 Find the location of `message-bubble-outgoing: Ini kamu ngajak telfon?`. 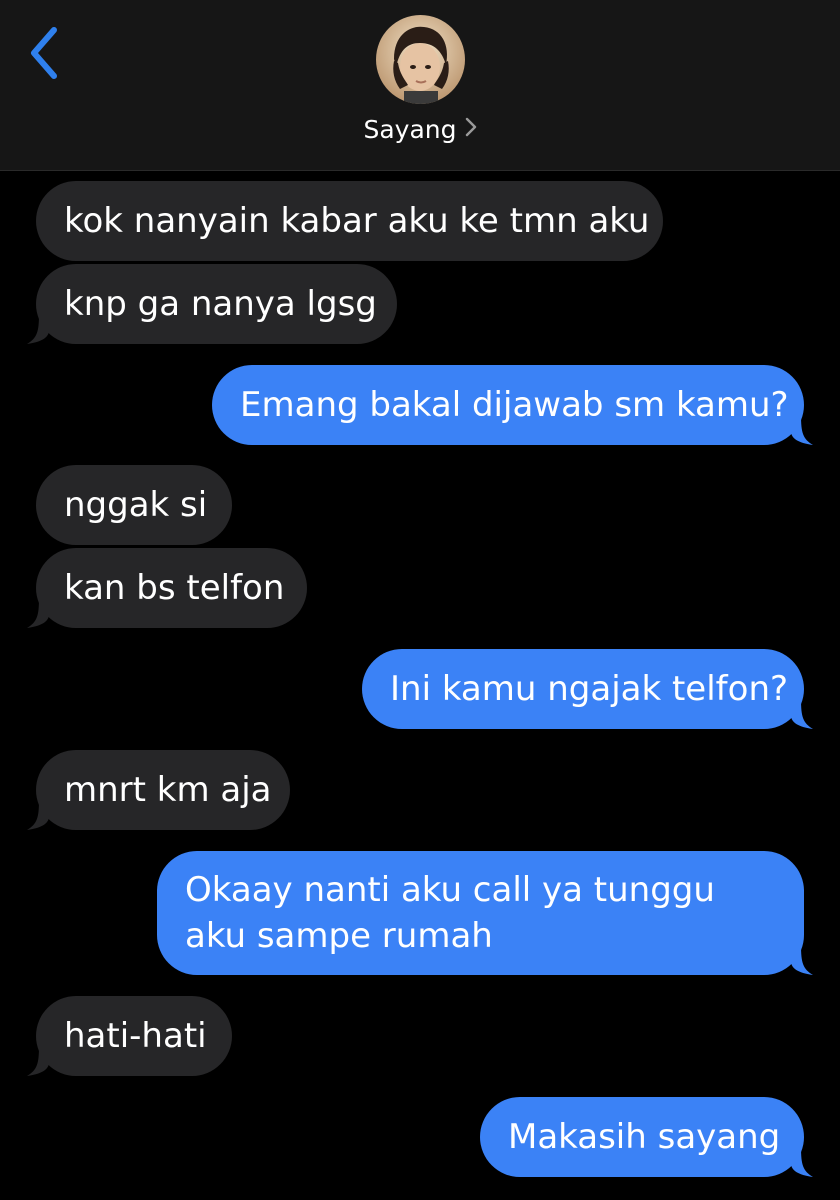

message-bubble-outgoing: Ini kamu ngajak telfon? is located at coordinates (587, 689).